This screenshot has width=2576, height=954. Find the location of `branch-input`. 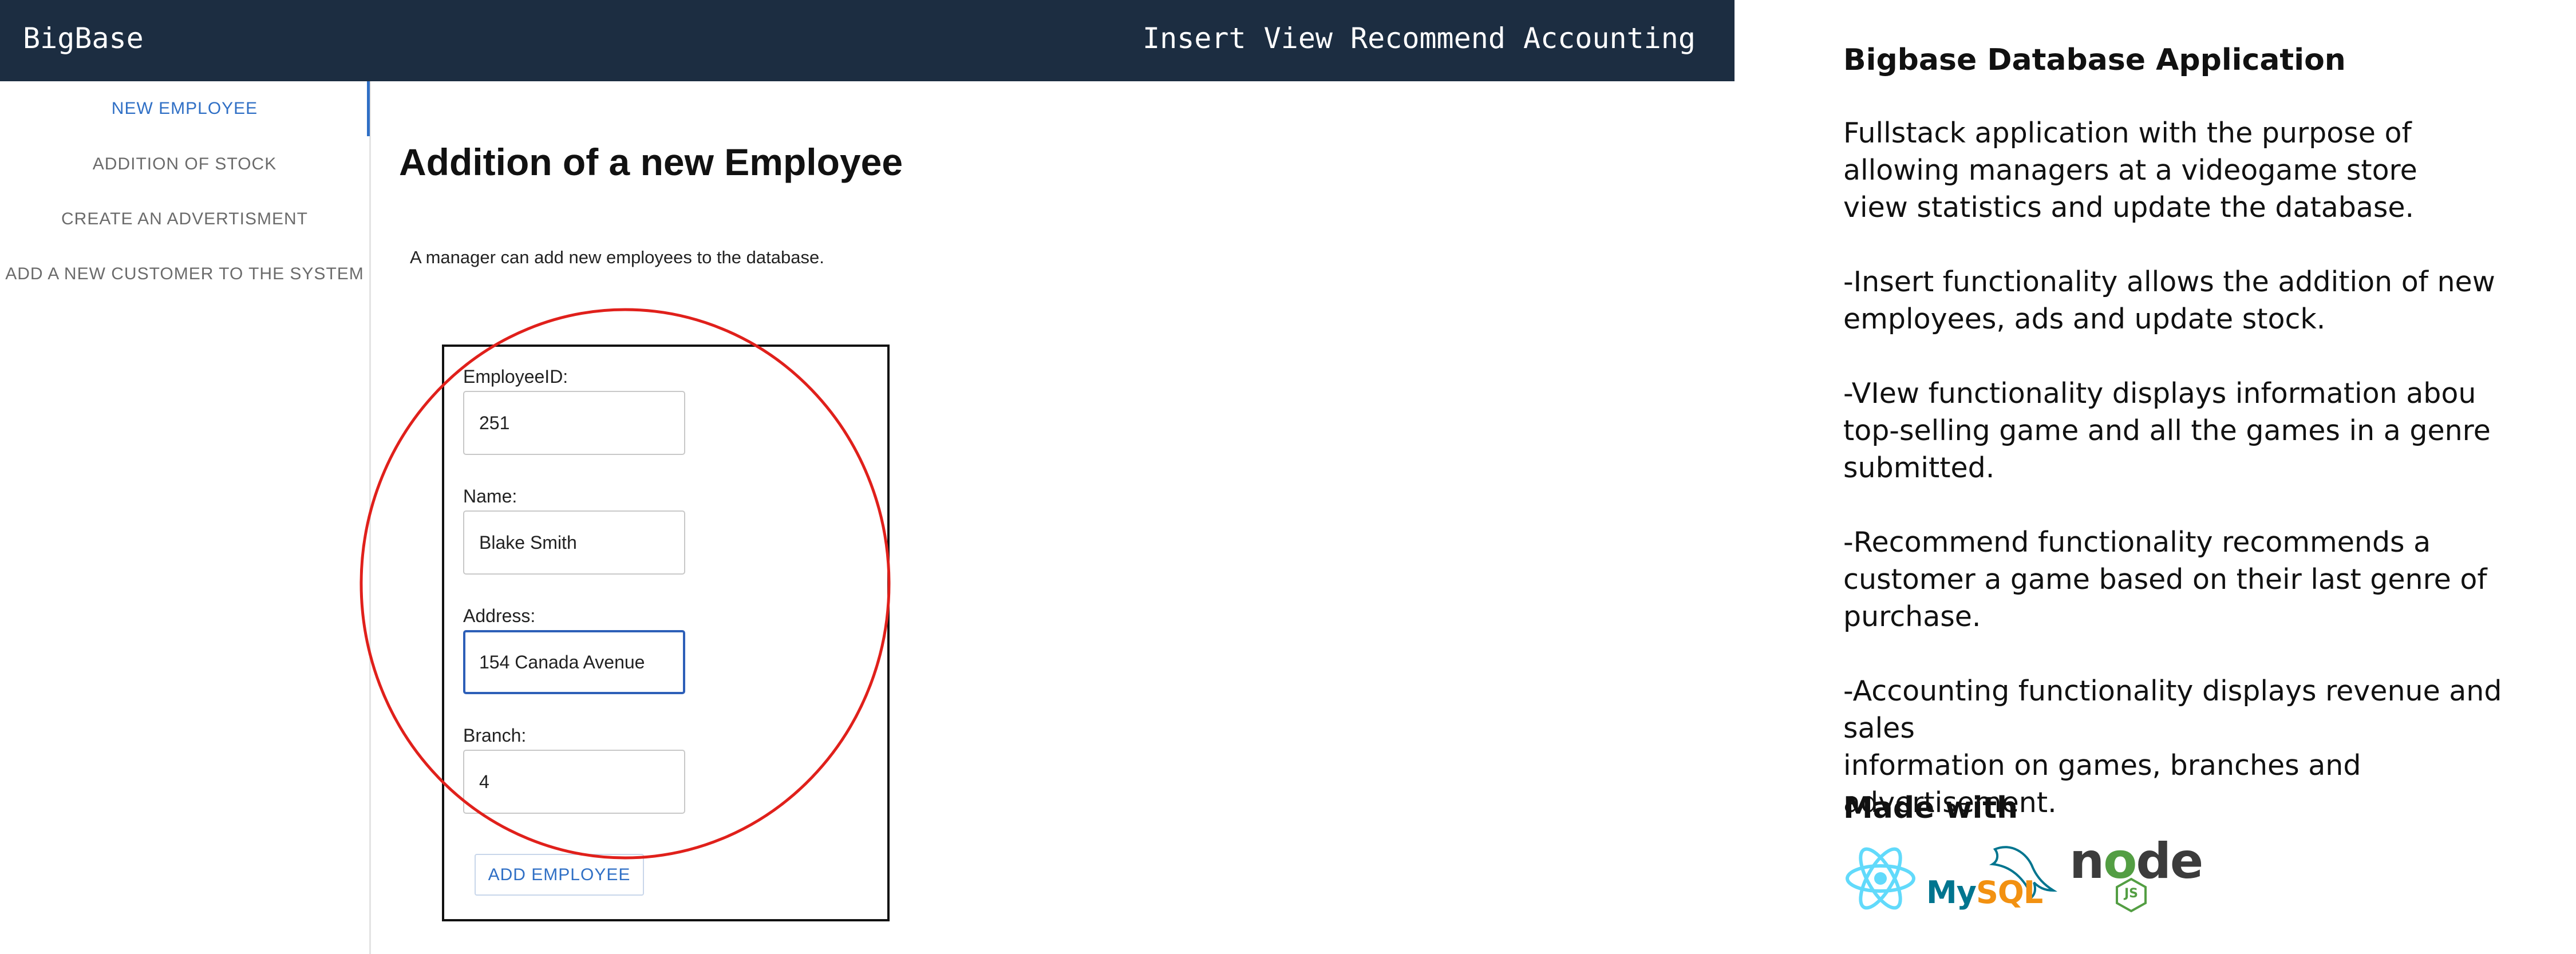

branch-input is located at coordinates (574, 782).